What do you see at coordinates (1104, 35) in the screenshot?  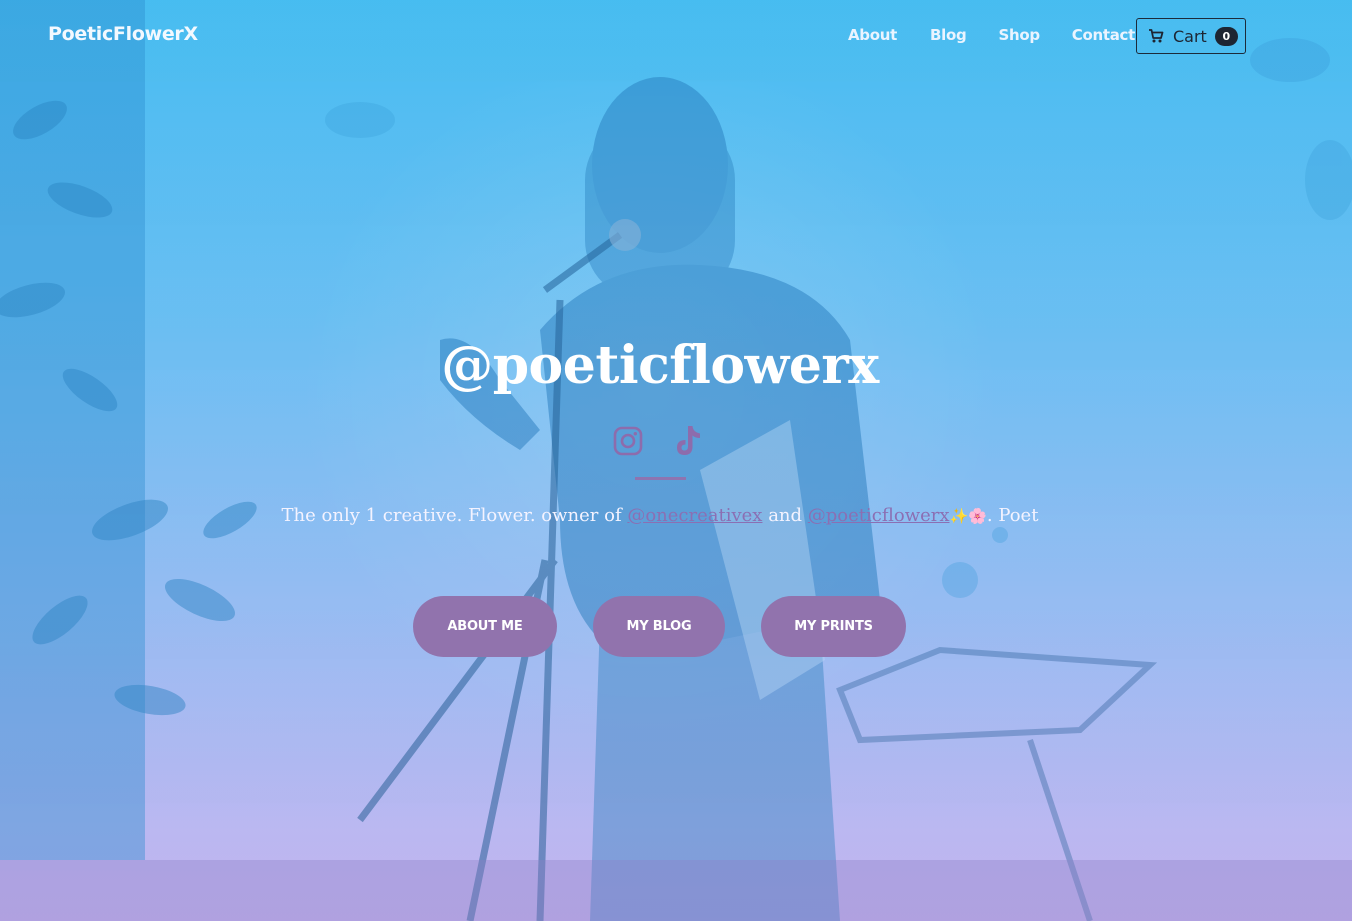 I see `nav-link-contact: Contact` at bounding box center [1104, 35].